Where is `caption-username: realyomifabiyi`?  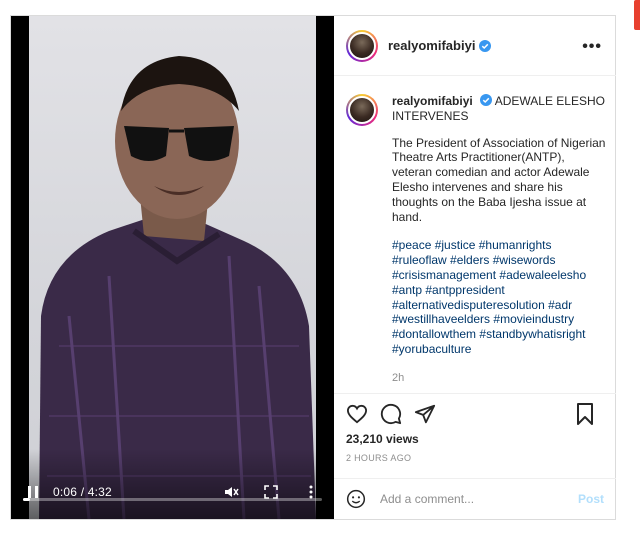 caption-username: realyomifabiyi is located at coordinates (432, 101).